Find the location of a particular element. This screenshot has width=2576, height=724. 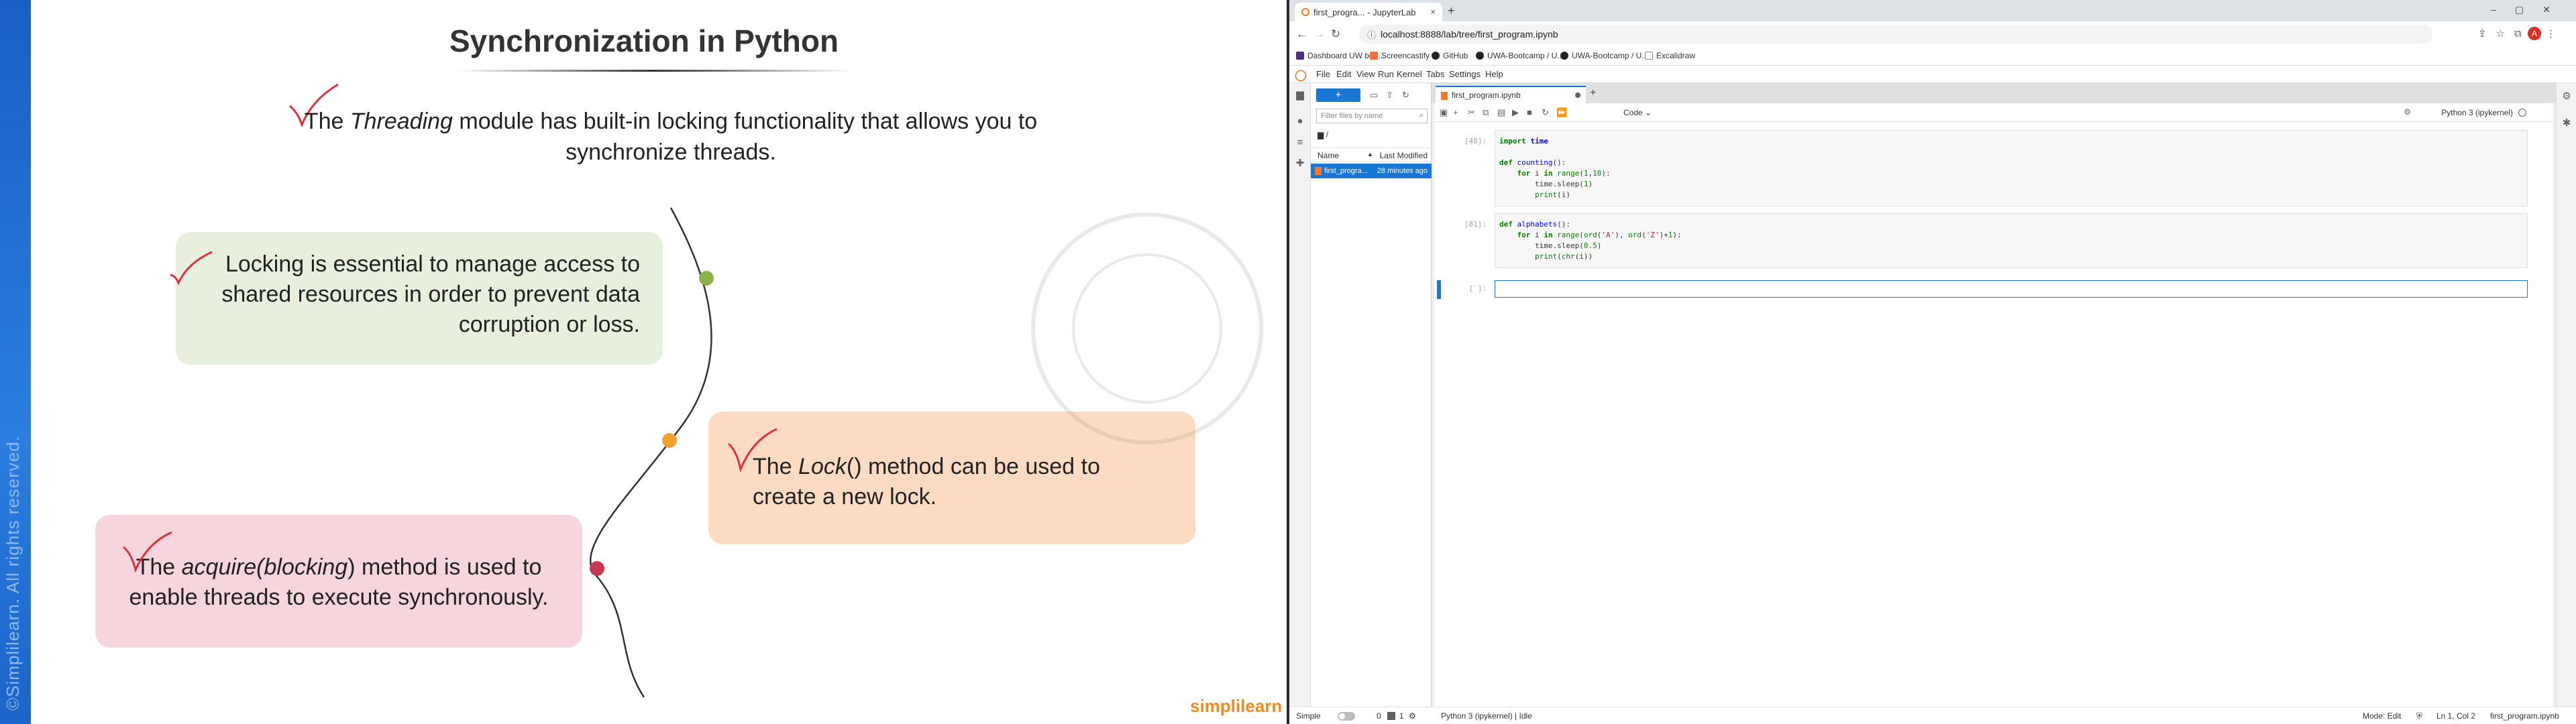

title-underline is located at coordinates (654, 71).